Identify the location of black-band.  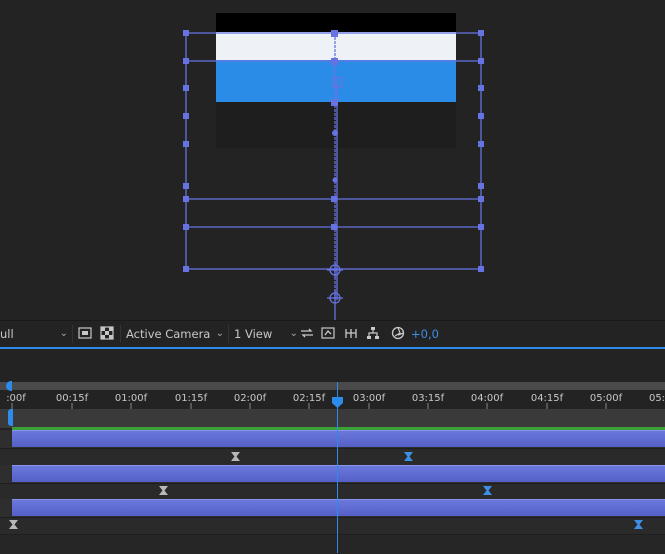
(336, 22).